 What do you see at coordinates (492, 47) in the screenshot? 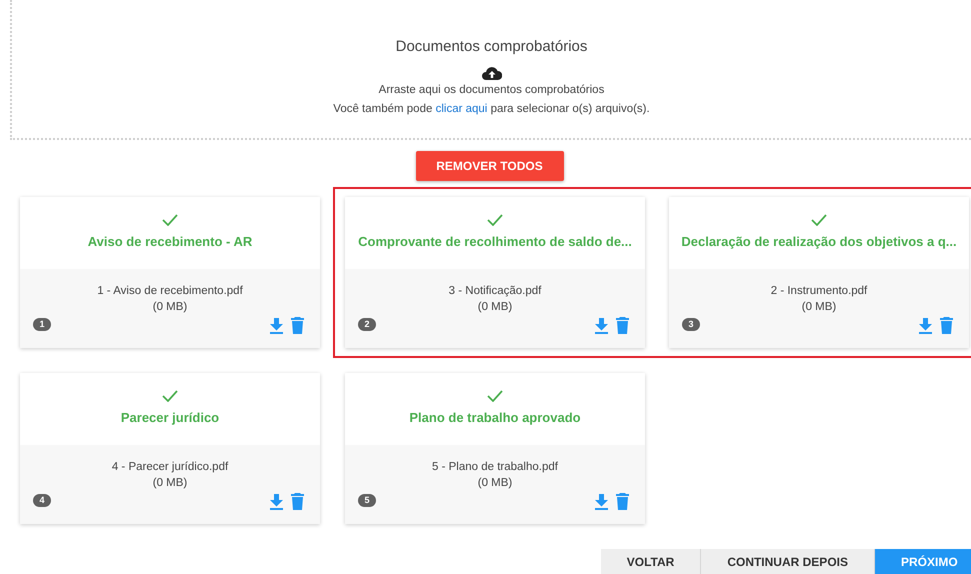
I see `drop-zone-title: Documentos comprobatórios` at bounding box center [492, 47].